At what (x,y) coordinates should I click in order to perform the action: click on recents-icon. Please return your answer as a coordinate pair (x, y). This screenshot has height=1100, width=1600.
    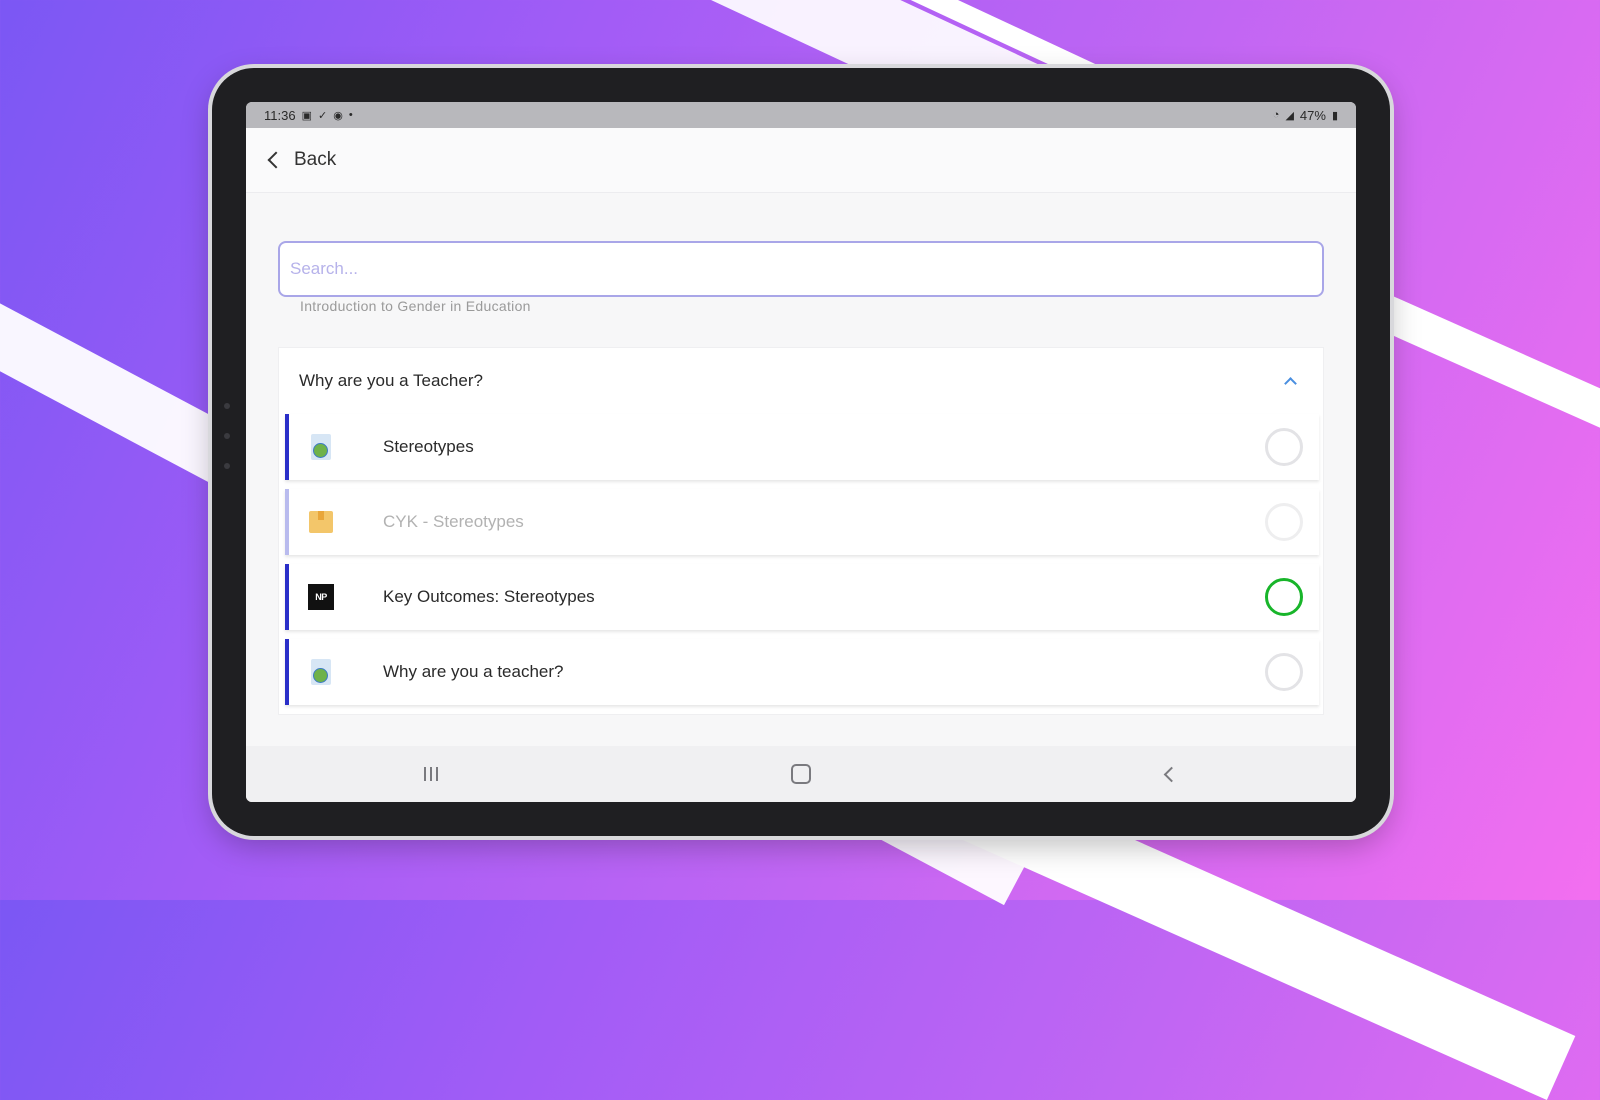
    Looking at the image, I should click on (431, 774).